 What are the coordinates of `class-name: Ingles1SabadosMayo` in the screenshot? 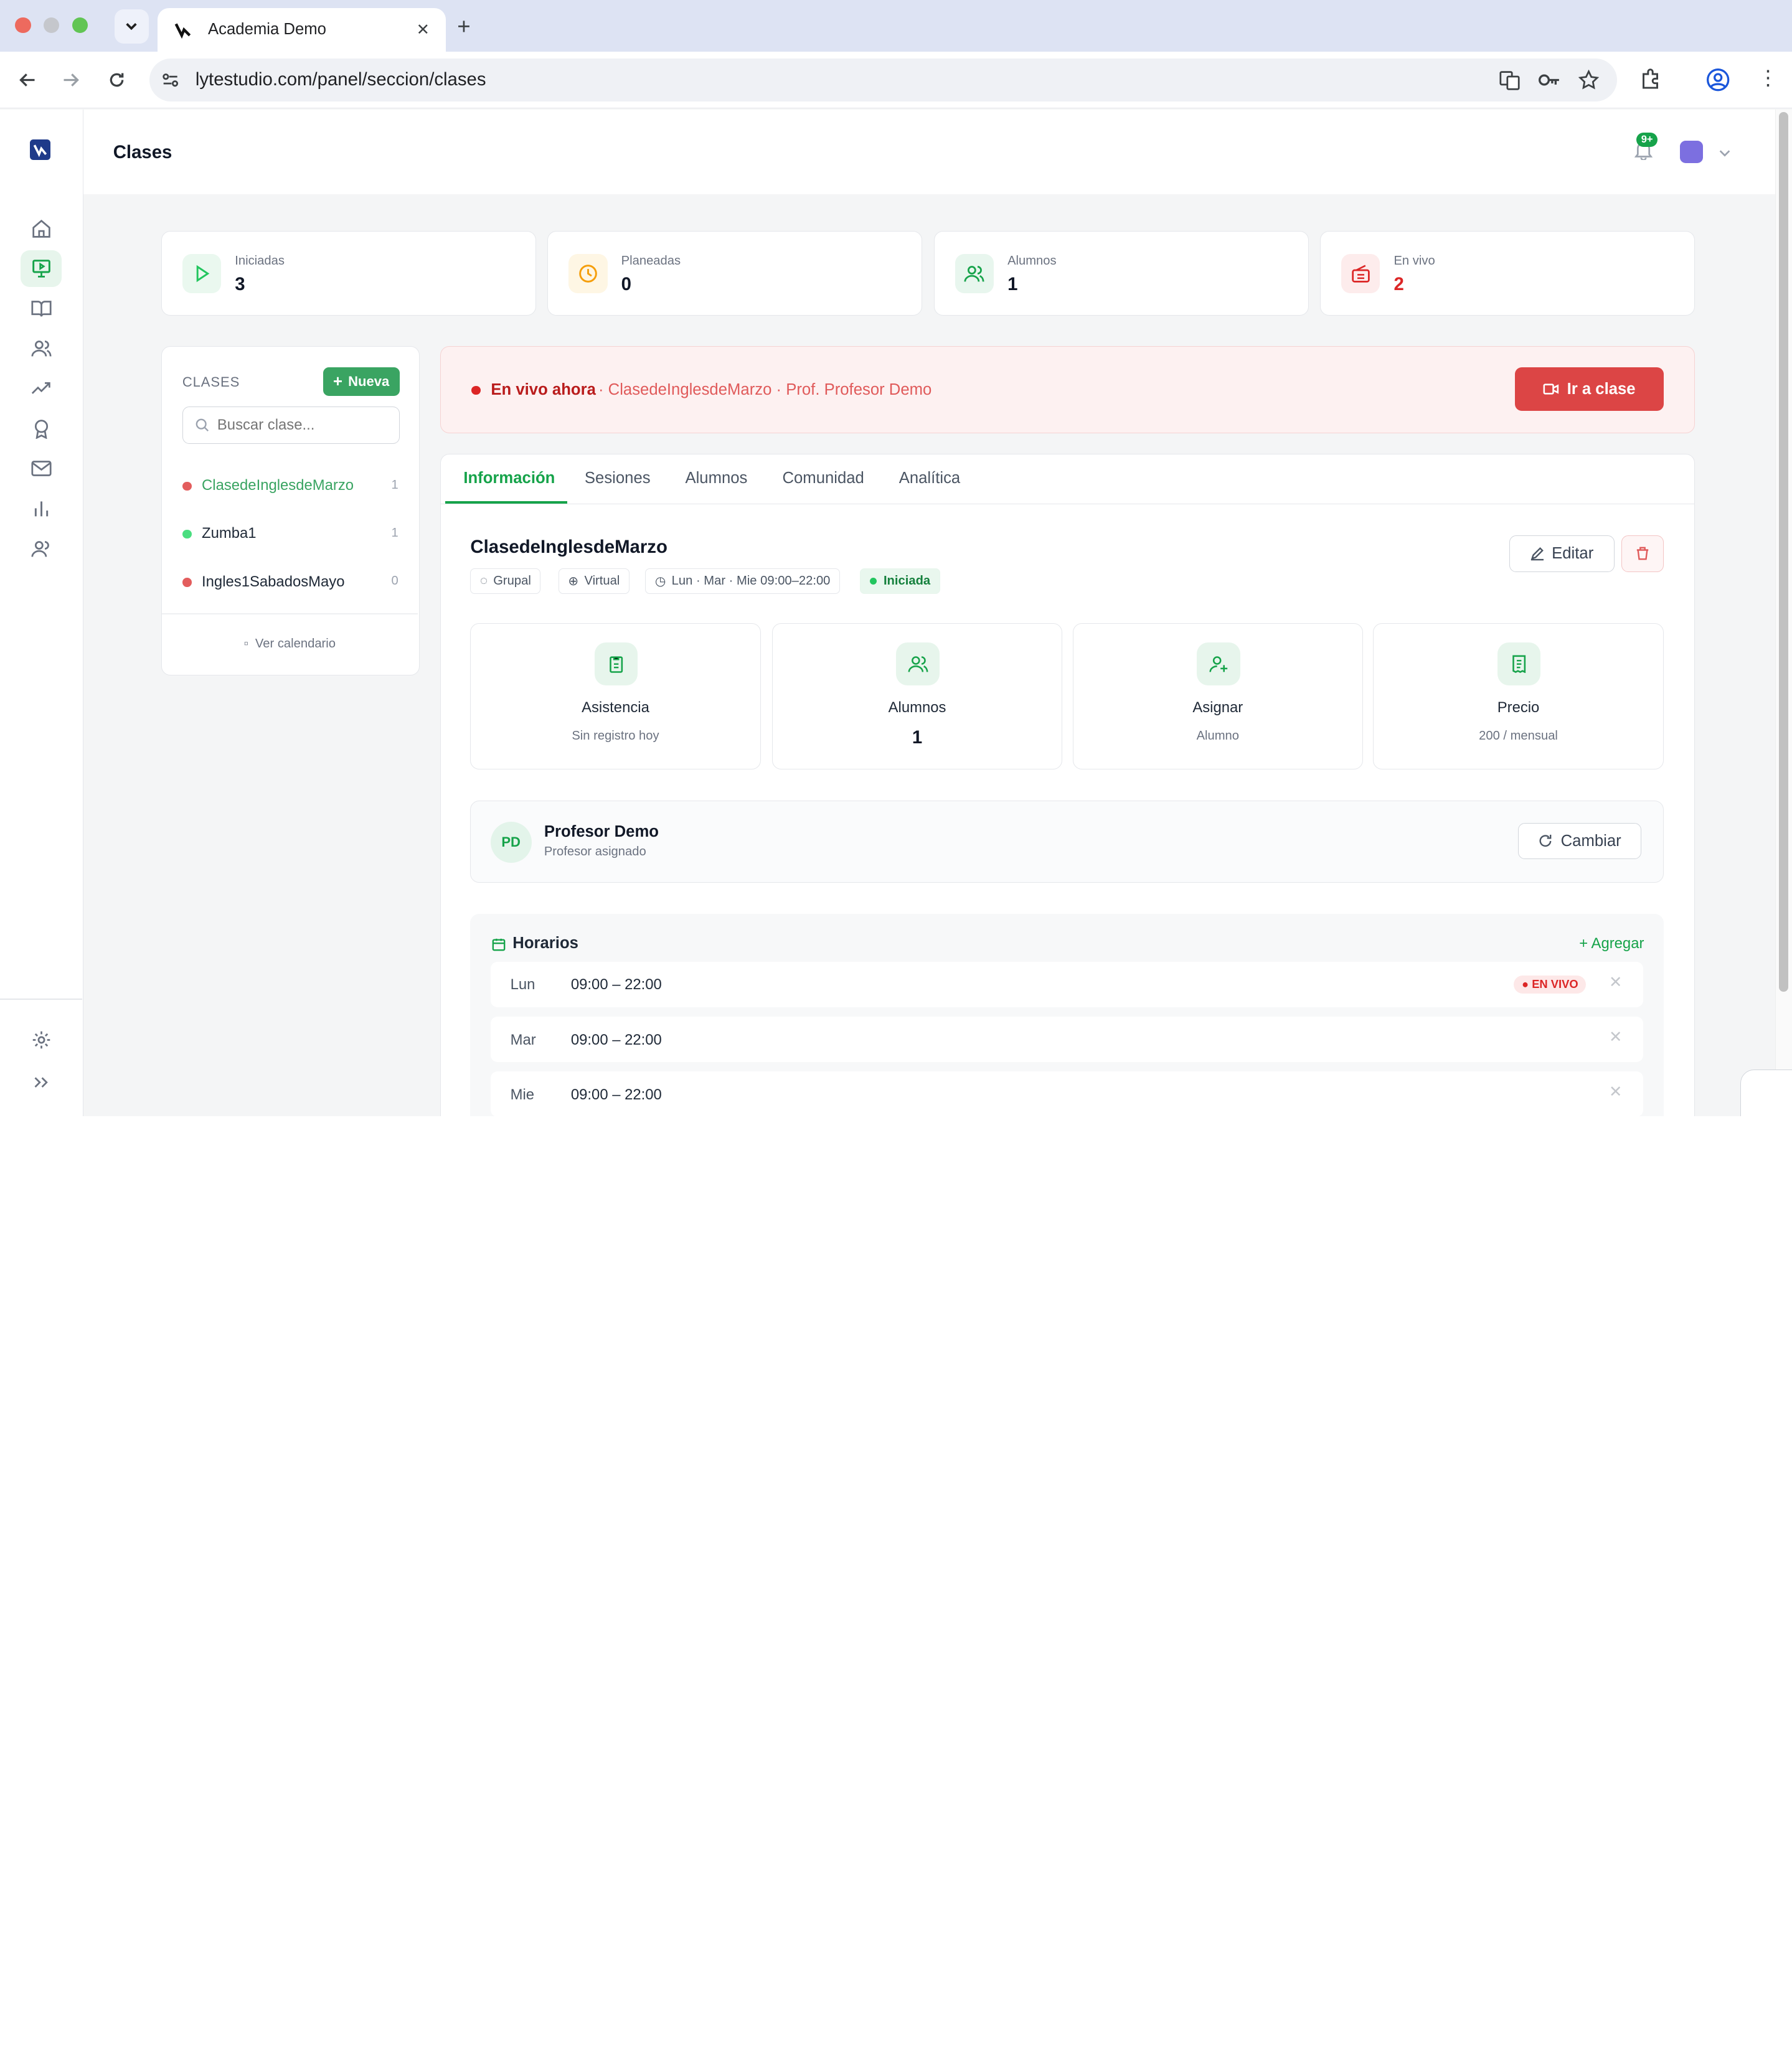 It's located at (273, 581).